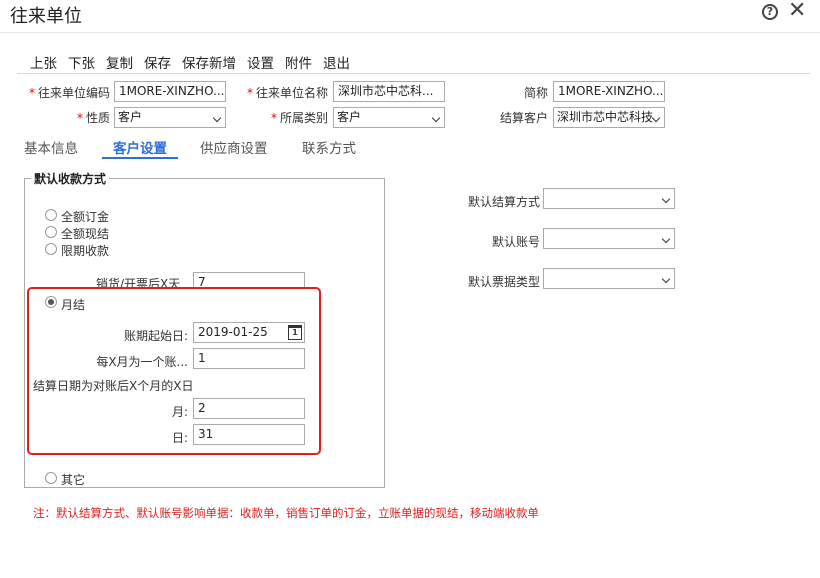 The image size is (820, 578). What do you see at coordinates (298, 62) in the screenshot?
I see `attachment-button: 附件` at bounding box center [298, 62].